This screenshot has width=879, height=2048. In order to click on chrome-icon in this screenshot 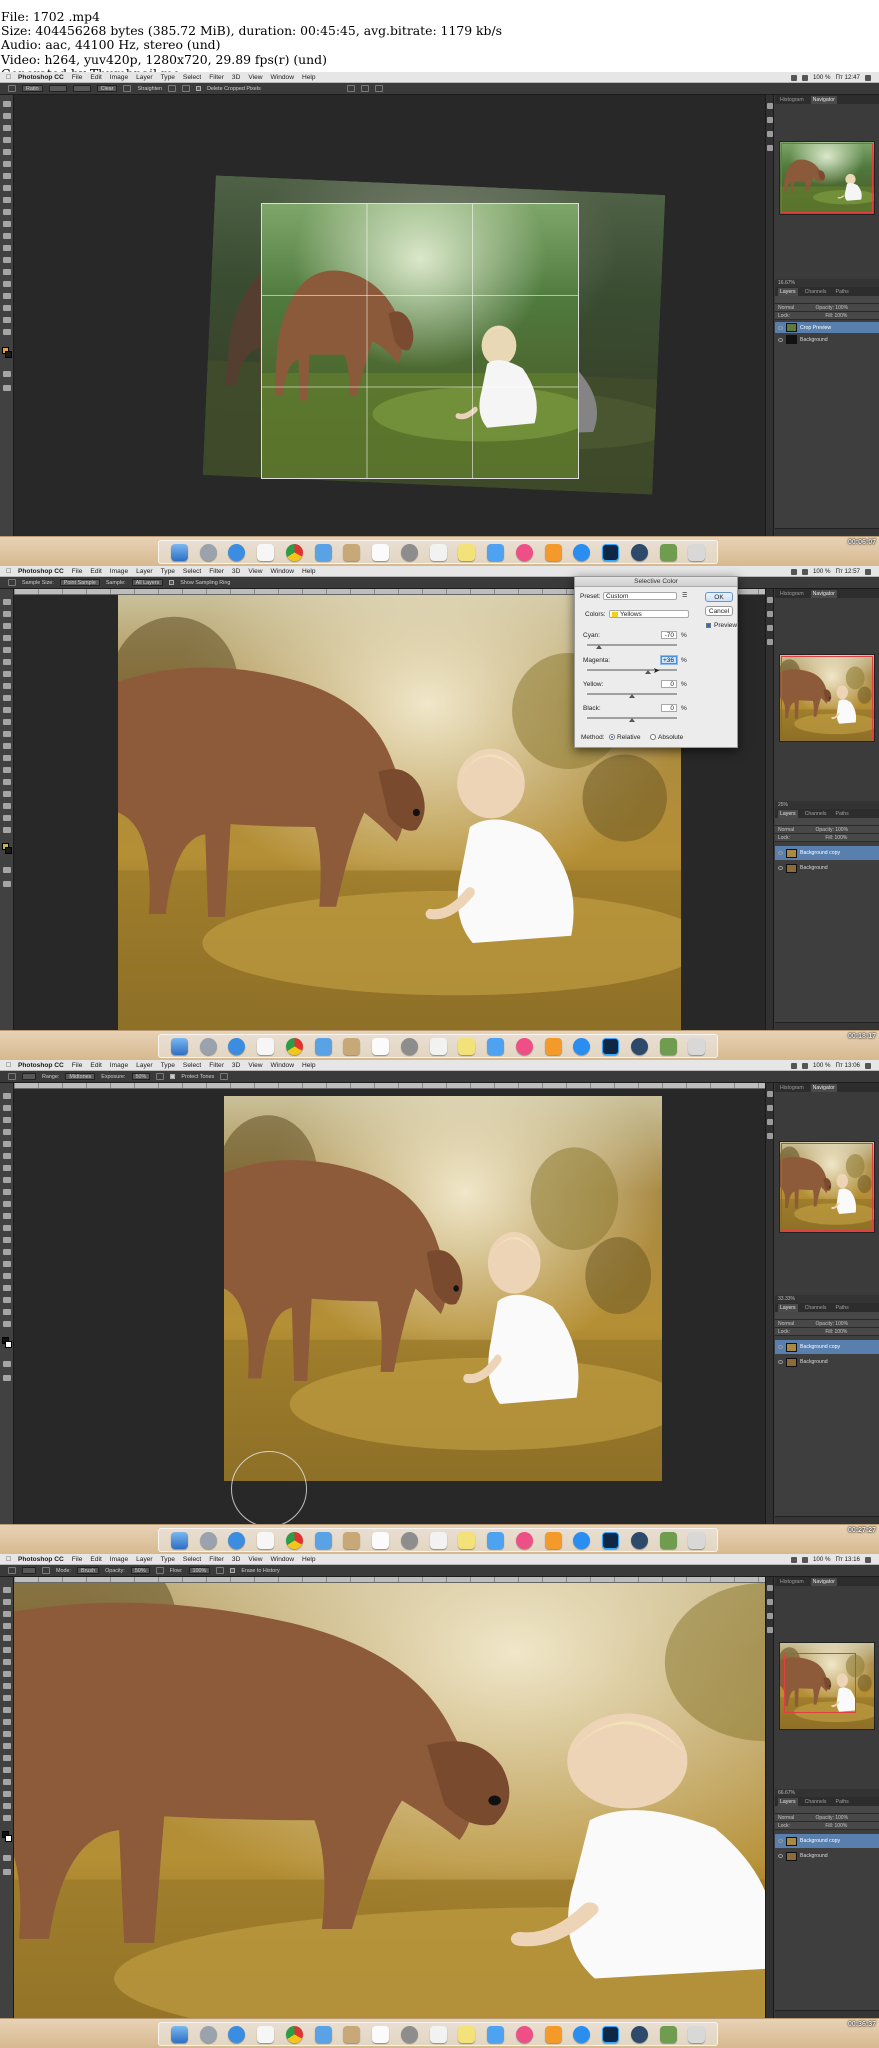, I will do `click(294, 1540)`.